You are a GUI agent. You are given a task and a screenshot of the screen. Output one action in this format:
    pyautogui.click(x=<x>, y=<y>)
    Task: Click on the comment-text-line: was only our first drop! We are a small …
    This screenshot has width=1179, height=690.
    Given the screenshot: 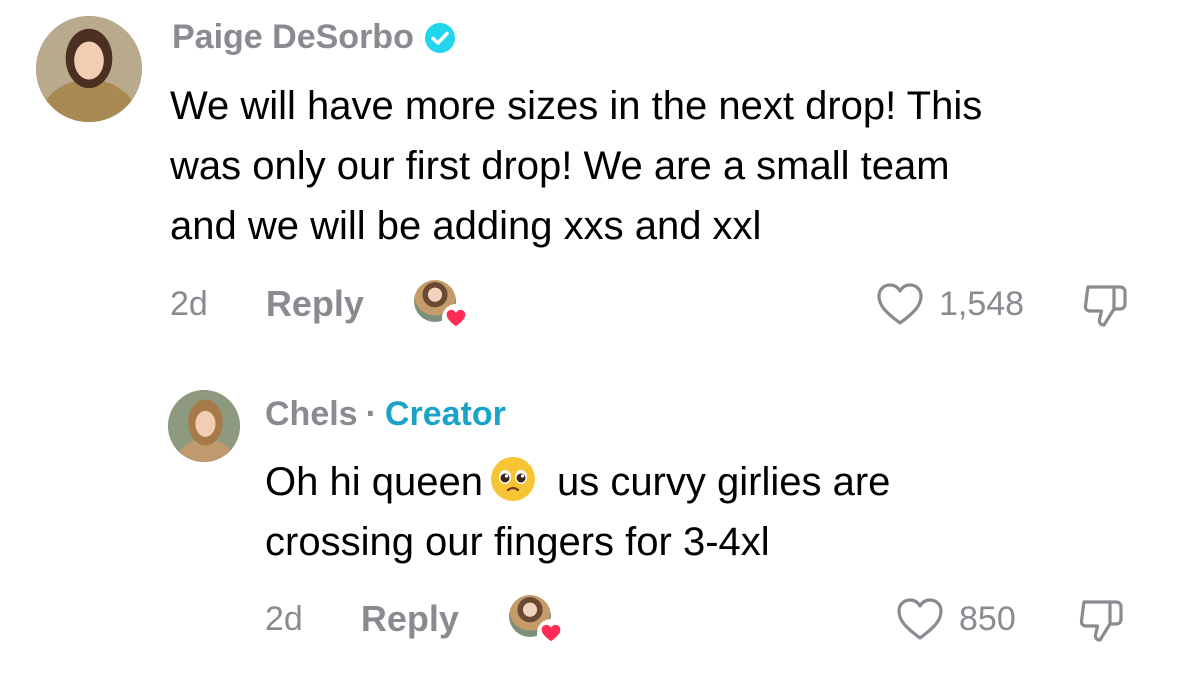 What is the action you would take?
    pyautogui.click(x=560, y=166)
    